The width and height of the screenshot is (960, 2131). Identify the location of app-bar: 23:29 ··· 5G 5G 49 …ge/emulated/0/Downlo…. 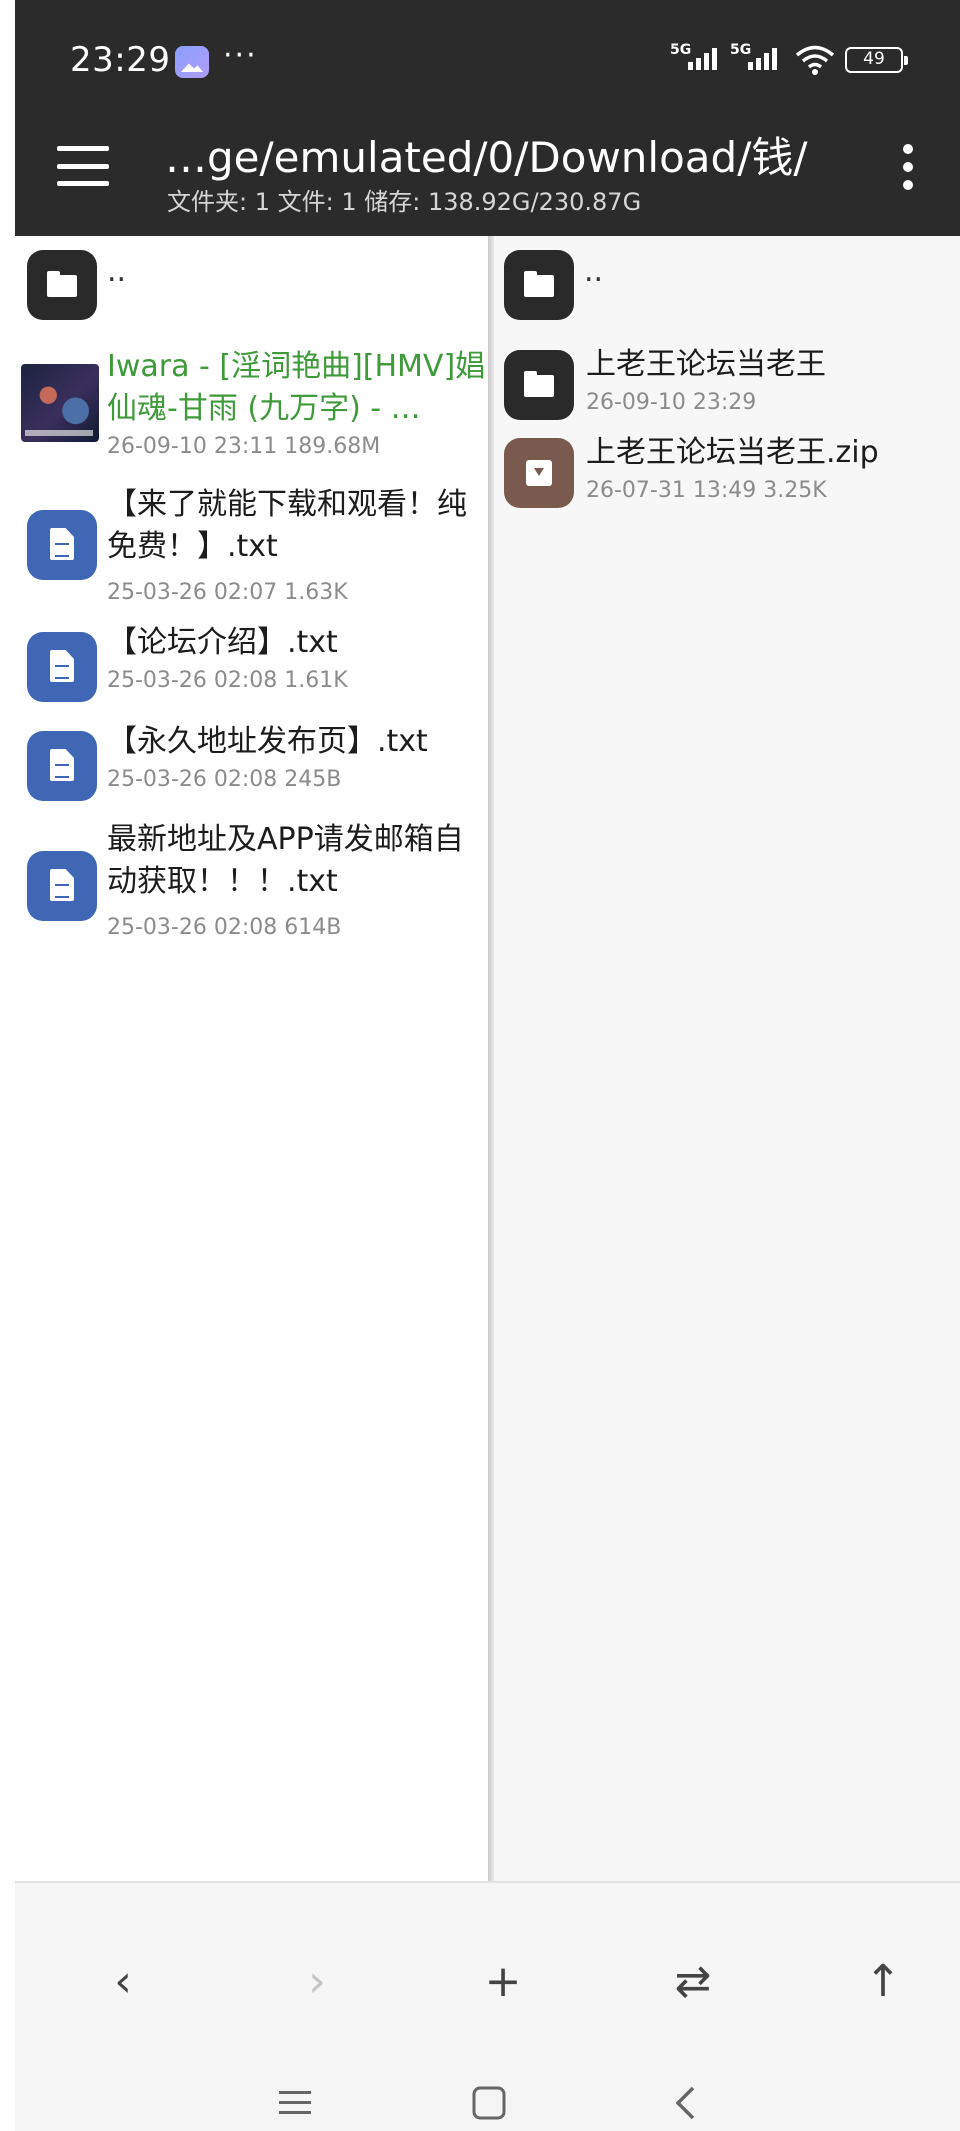
(487, 118).